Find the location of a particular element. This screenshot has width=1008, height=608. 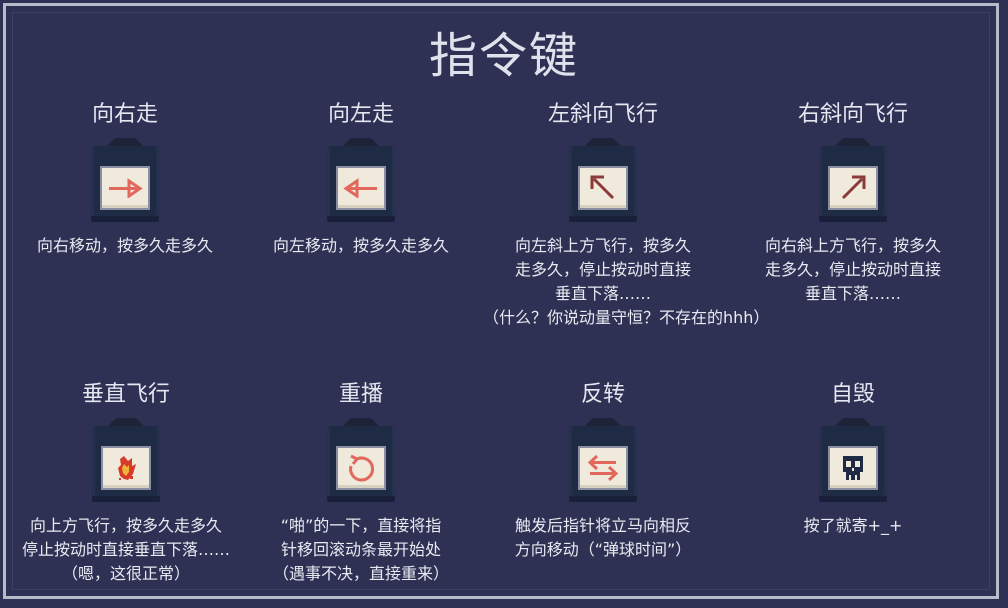

up-right-arrow-icon is located at coordinates (853, 187).